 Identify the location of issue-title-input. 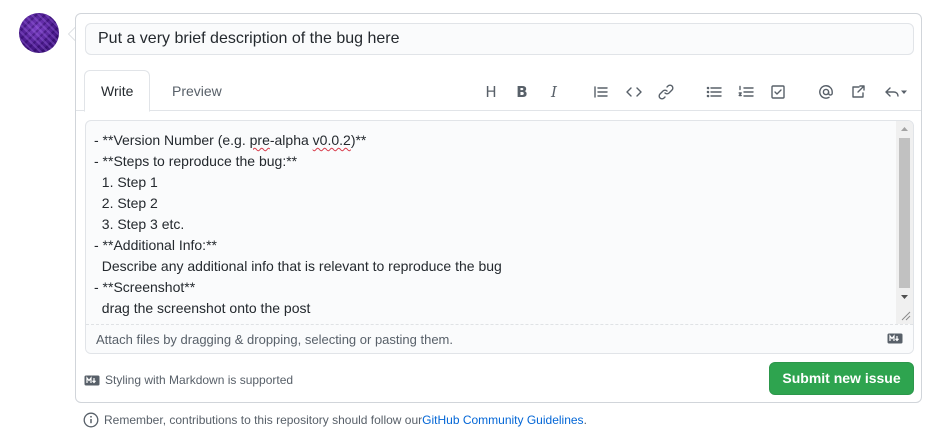
(499, 39).